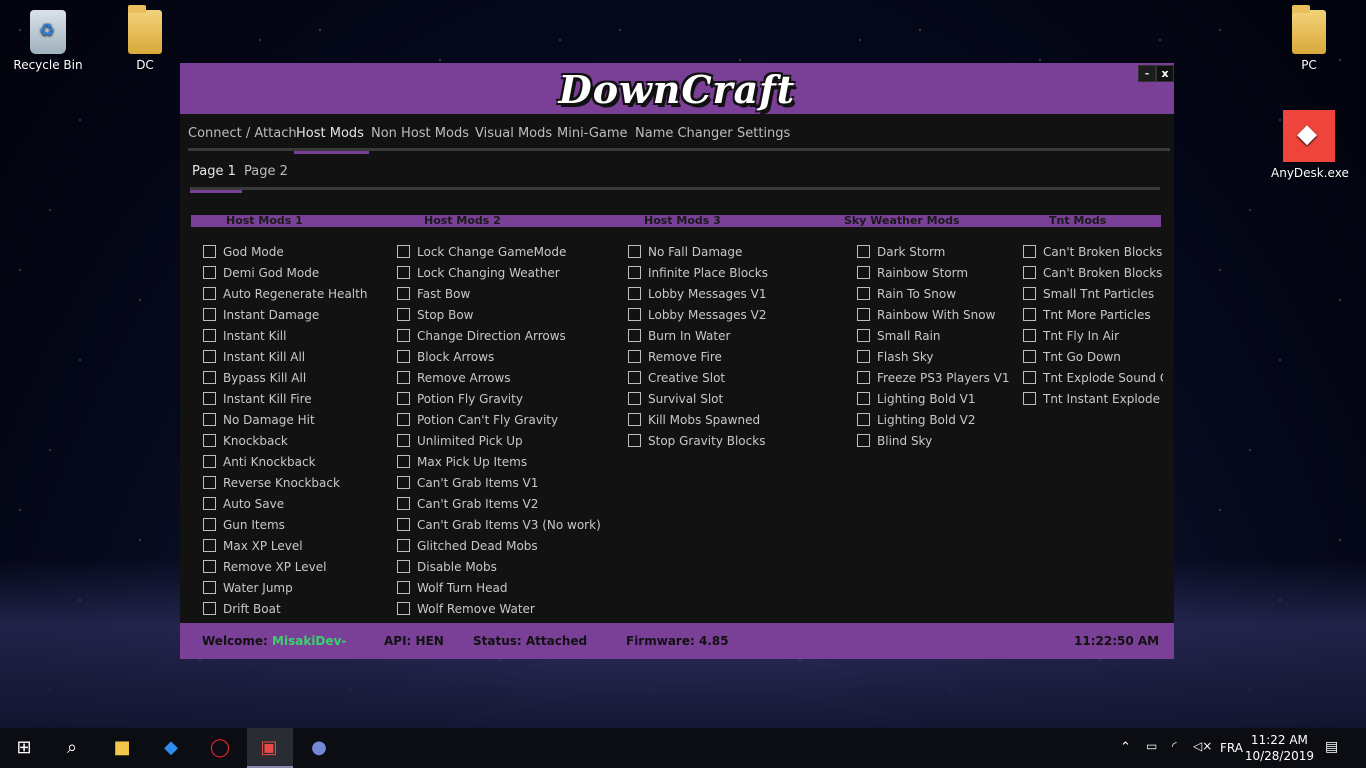  Describe the element at coordinates (698, 377) in the screenshot. I see `mod-option: Creative Slot` at that location.